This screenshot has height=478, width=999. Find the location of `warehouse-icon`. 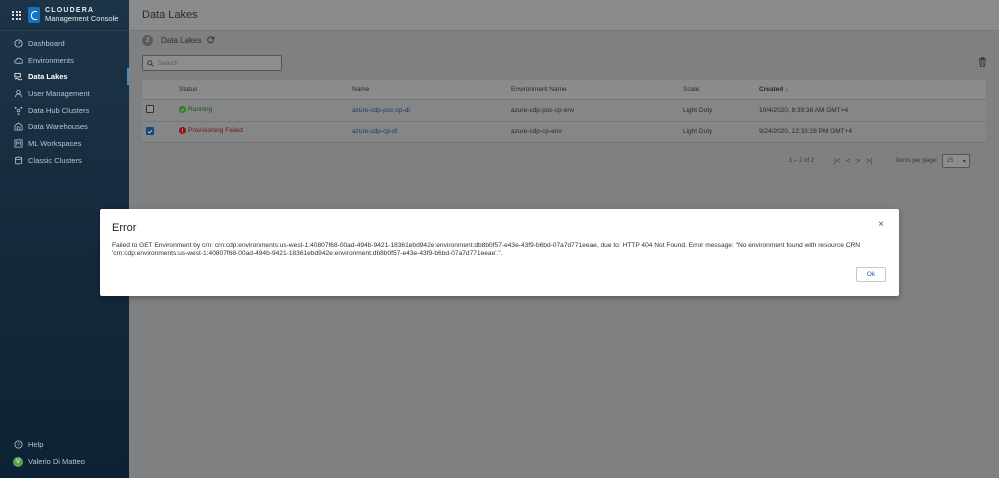

warehouse-icon is located at coordinates (18, 127).